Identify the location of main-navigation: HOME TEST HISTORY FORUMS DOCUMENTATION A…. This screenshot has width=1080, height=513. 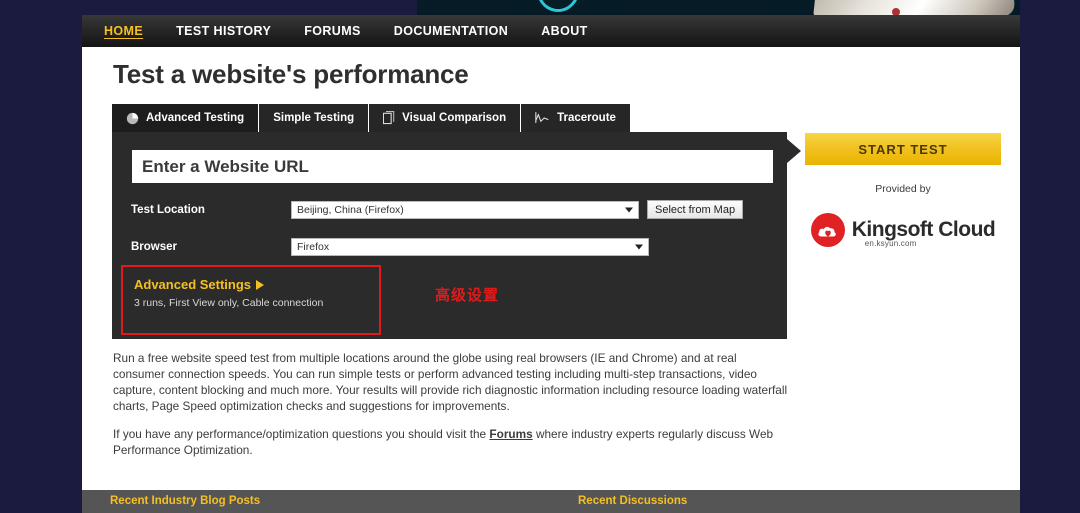
(551, 31).